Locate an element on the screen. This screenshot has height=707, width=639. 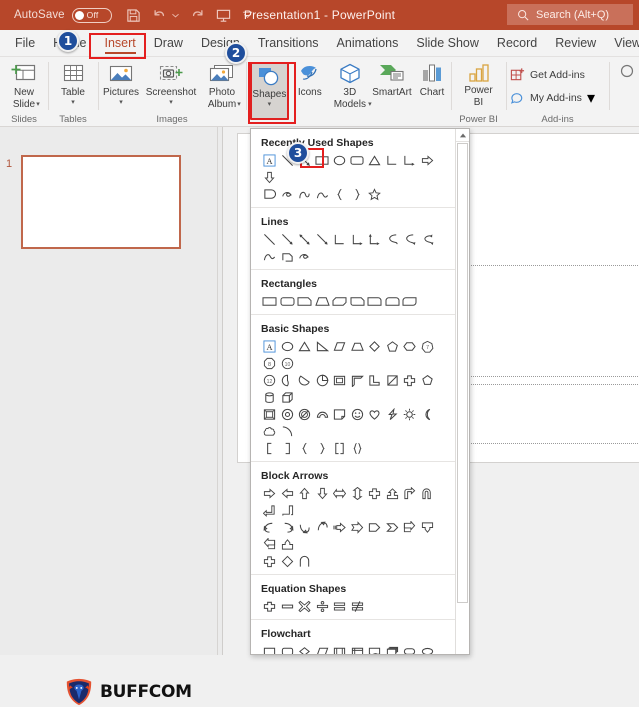
shape-right-bracket is located at coordinates (288, 448).